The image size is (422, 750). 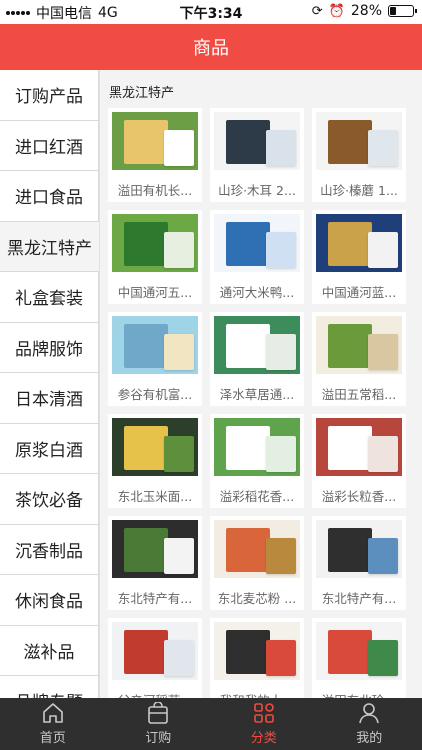 I want to click on category-icon, so click(x=263, y=713).